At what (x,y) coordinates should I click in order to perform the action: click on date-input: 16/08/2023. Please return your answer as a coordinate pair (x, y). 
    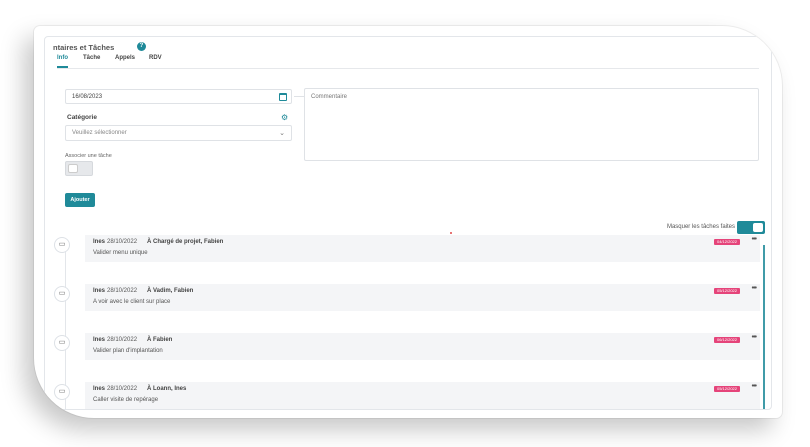
    Looking at the image, I should click on (178, 96).